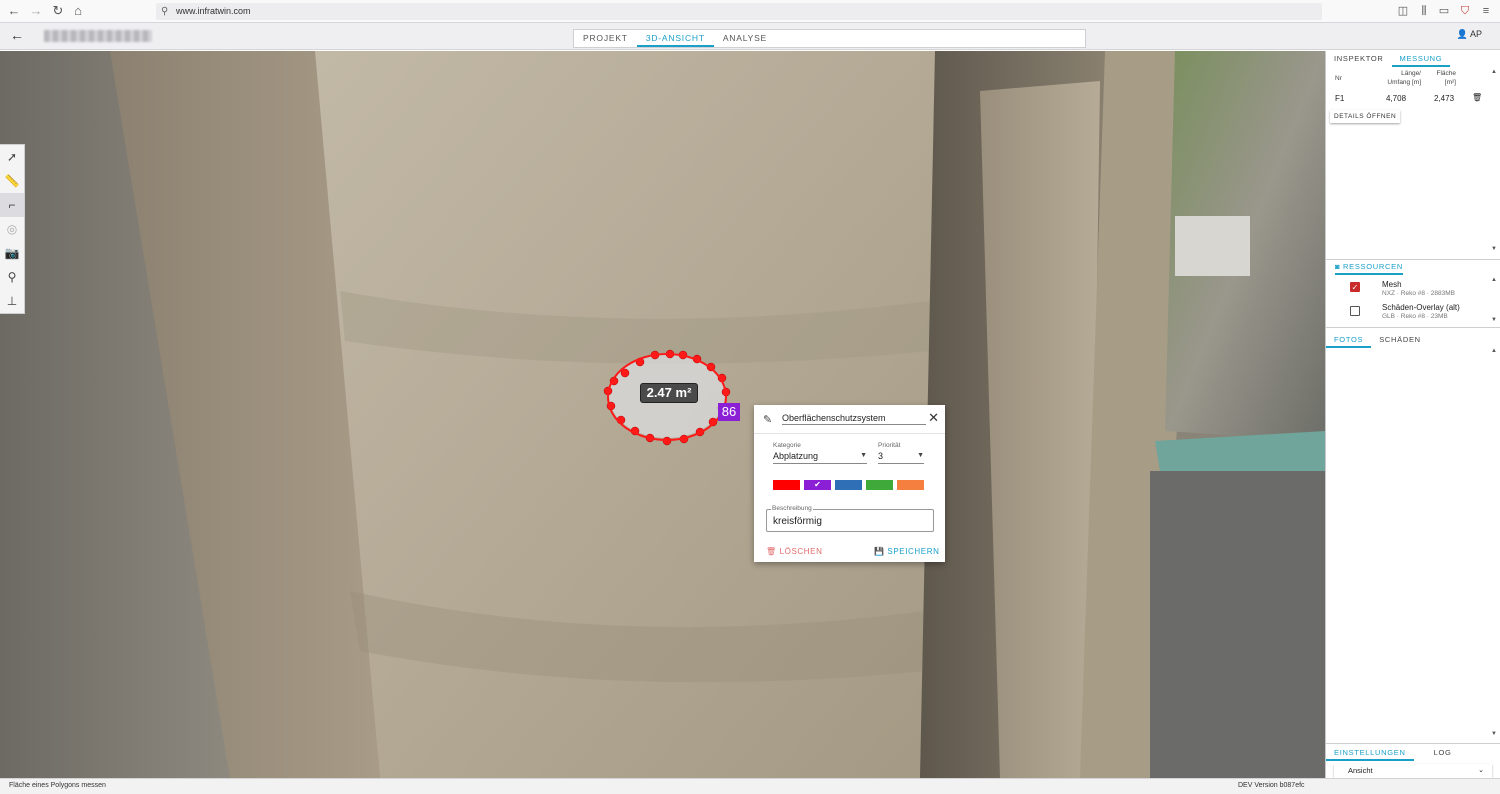  I want to click on ansicht-label: Ansicht, so click(1360, 770).